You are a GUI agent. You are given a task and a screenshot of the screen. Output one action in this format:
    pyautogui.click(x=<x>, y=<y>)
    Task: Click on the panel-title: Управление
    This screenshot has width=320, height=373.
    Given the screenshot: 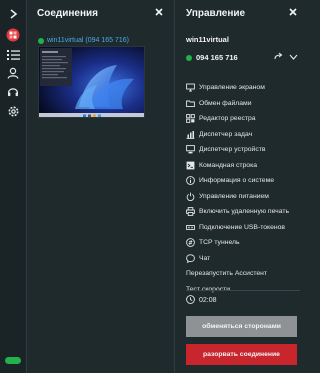 What is the action you would take?
    pyautogui.click(x=216, y=13)
    